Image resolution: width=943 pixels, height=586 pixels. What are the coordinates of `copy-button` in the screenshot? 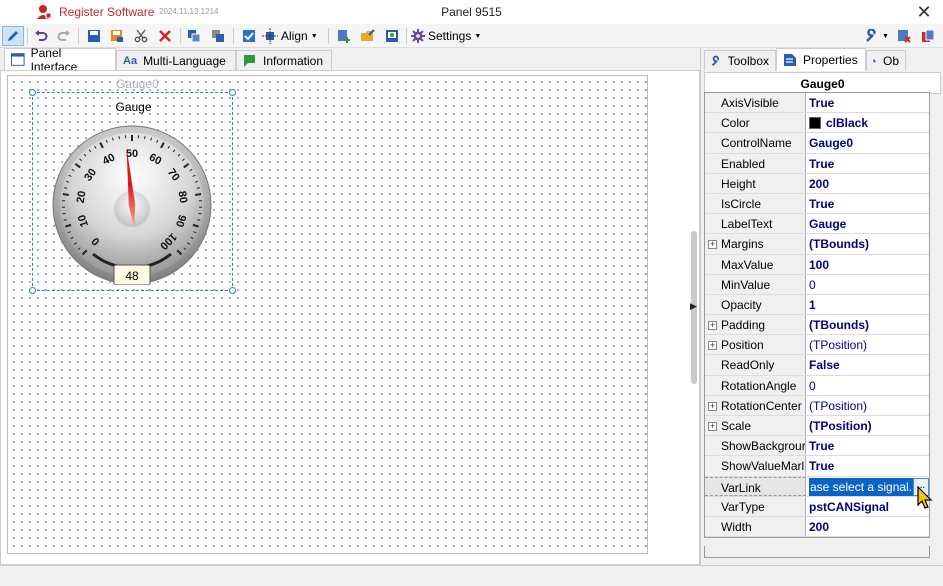 It's located at (194, 36).